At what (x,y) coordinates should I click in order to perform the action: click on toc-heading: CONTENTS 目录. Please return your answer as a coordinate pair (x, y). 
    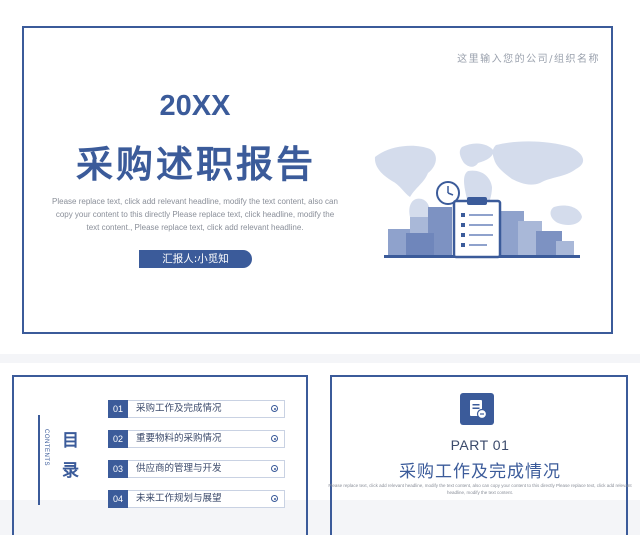
    Looking at the image, I should click on (59, 460).